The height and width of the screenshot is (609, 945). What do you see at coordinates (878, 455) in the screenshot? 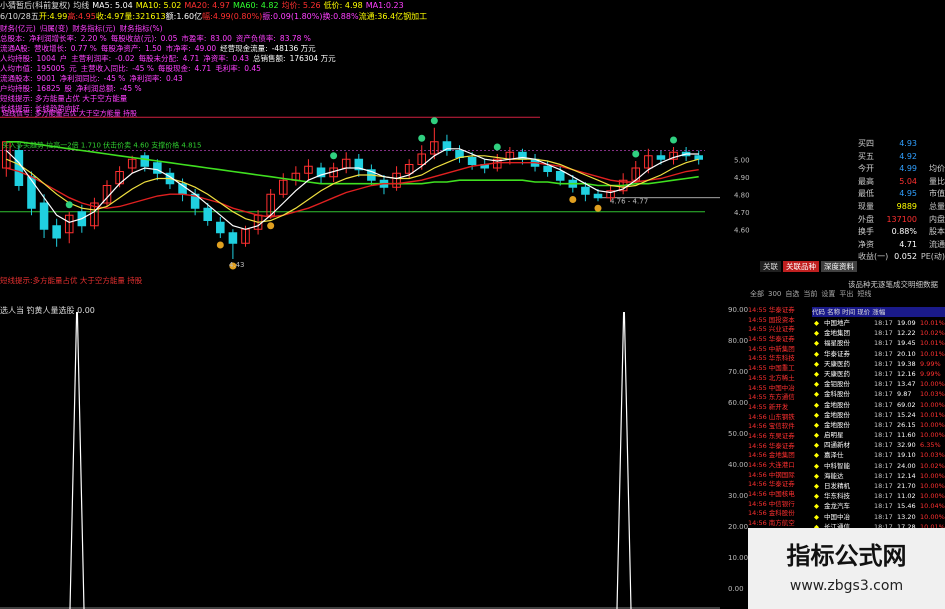
I see `table-row: ◆ 嘉泽仕 18:17 19.10 10.03%` at bounding box center [878, 455].